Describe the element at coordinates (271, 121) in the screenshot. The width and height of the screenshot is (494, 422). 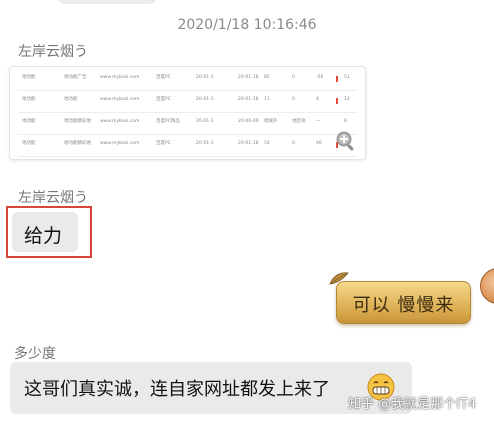
I see `screenshot-table-cell: 地域外` at that location.